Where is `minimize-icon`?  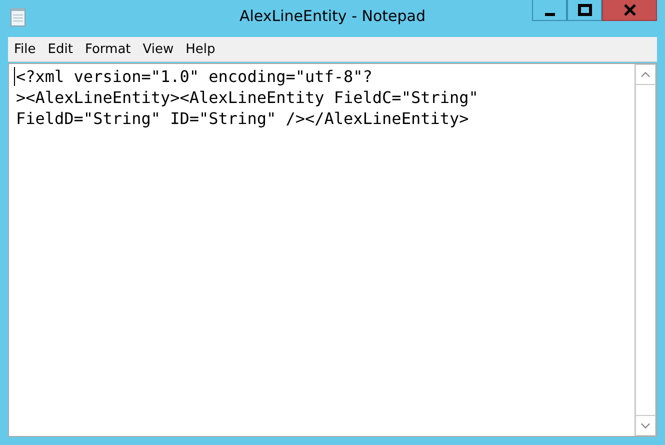
minimize-icon is located at coordinates (549, 14).